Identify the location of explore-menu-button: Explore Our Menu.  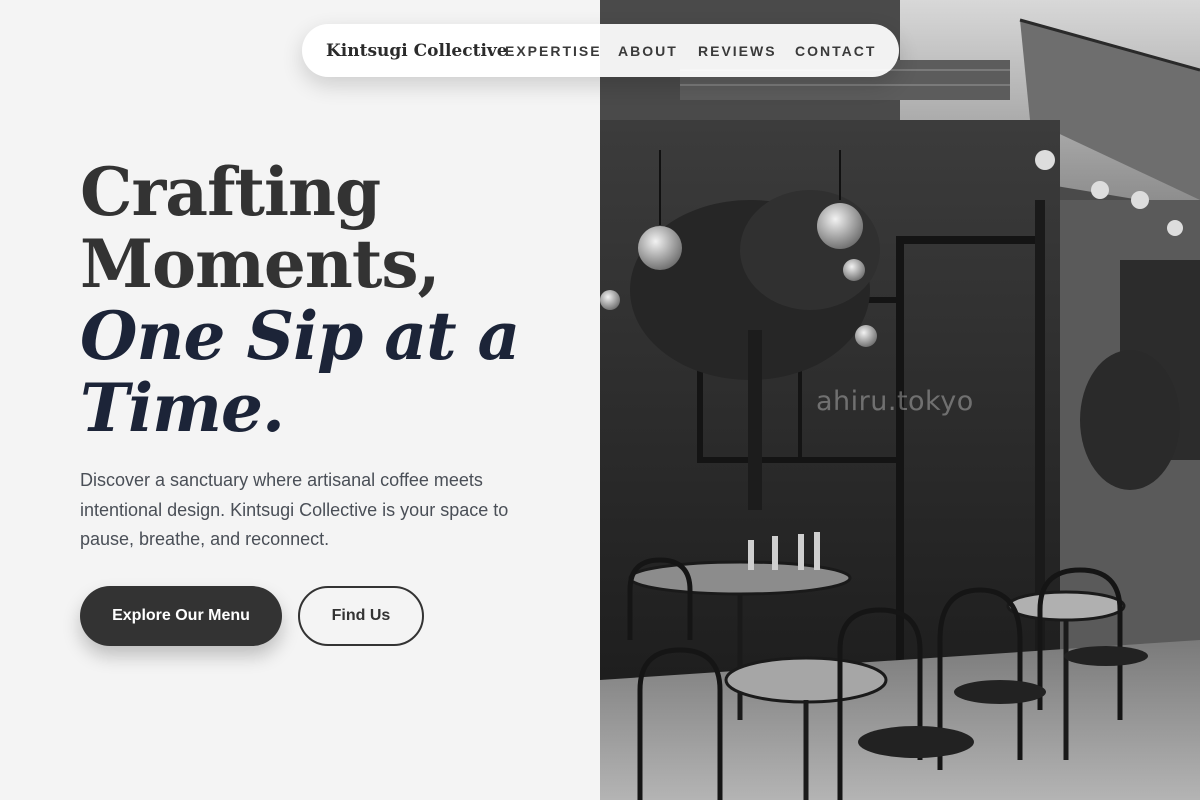
(181, 616).